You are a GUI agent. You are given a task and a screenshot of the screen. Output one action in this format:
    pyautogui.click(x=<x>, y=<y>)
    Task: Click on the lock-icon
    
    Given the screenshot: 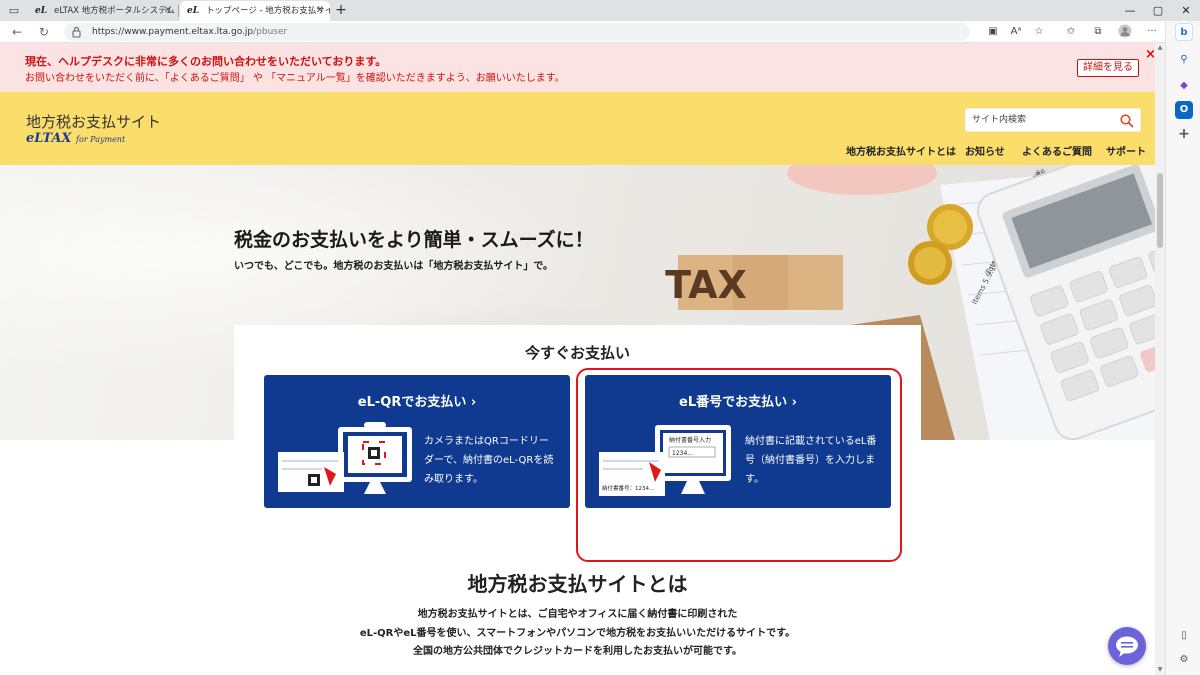 What is the action you would take?
    pyautogui.click(x=76, y=32)
    